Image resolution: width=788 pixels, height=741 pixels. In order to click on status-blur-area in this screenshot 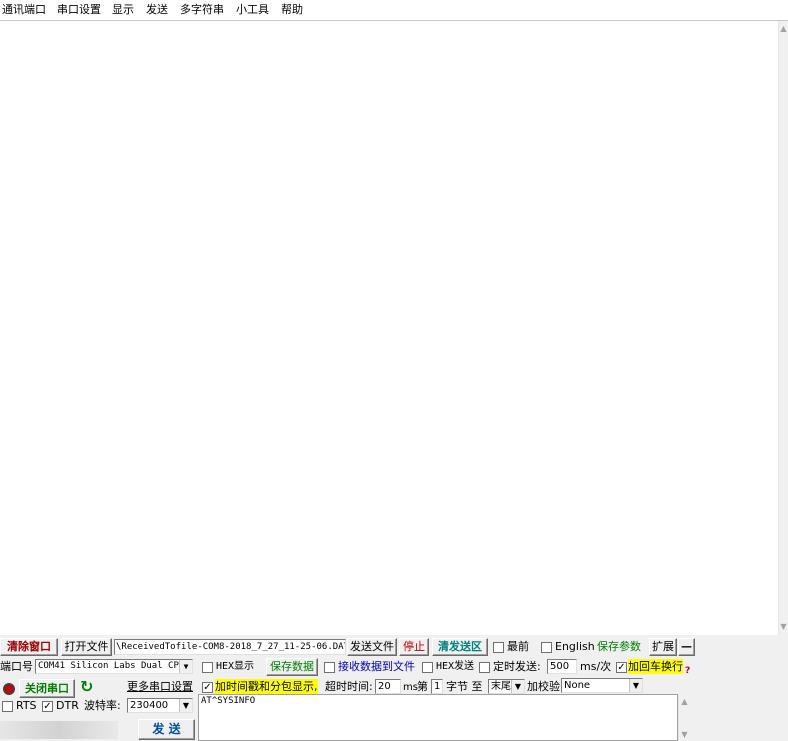, I will do `click(59, 730)`.